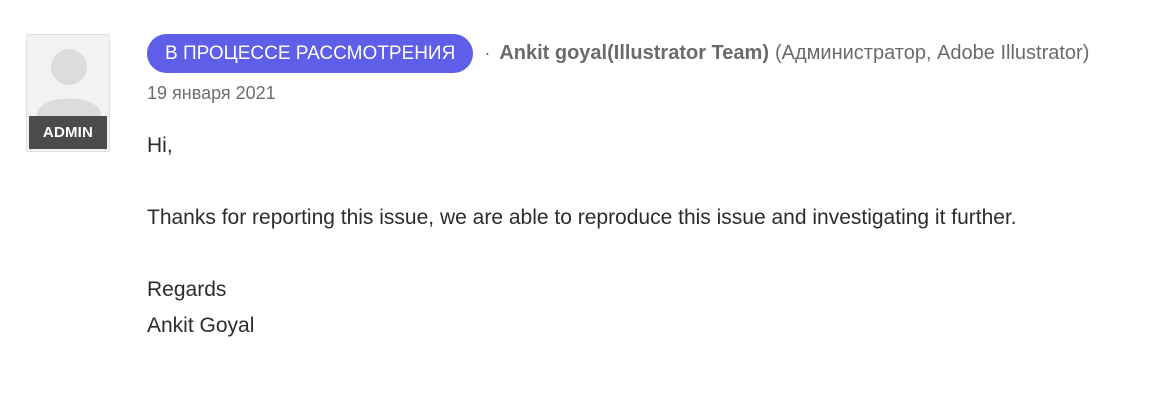  I want to click on body-greeting: Hi,, so click(160, 145).